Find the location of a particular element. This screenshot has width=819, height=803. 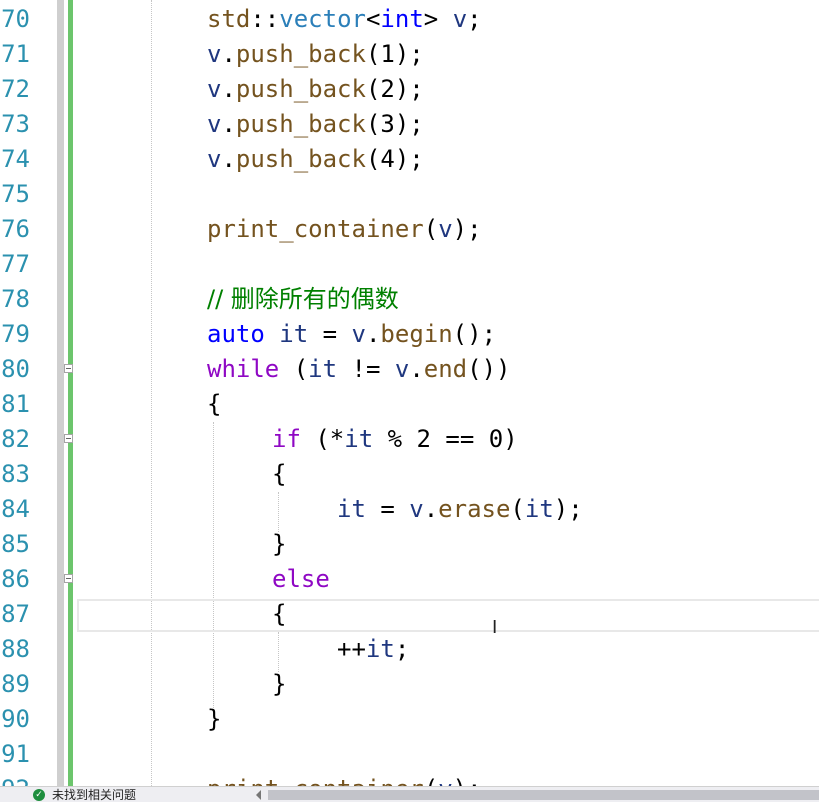

code-token: (* is located at coordinates (322, 439).